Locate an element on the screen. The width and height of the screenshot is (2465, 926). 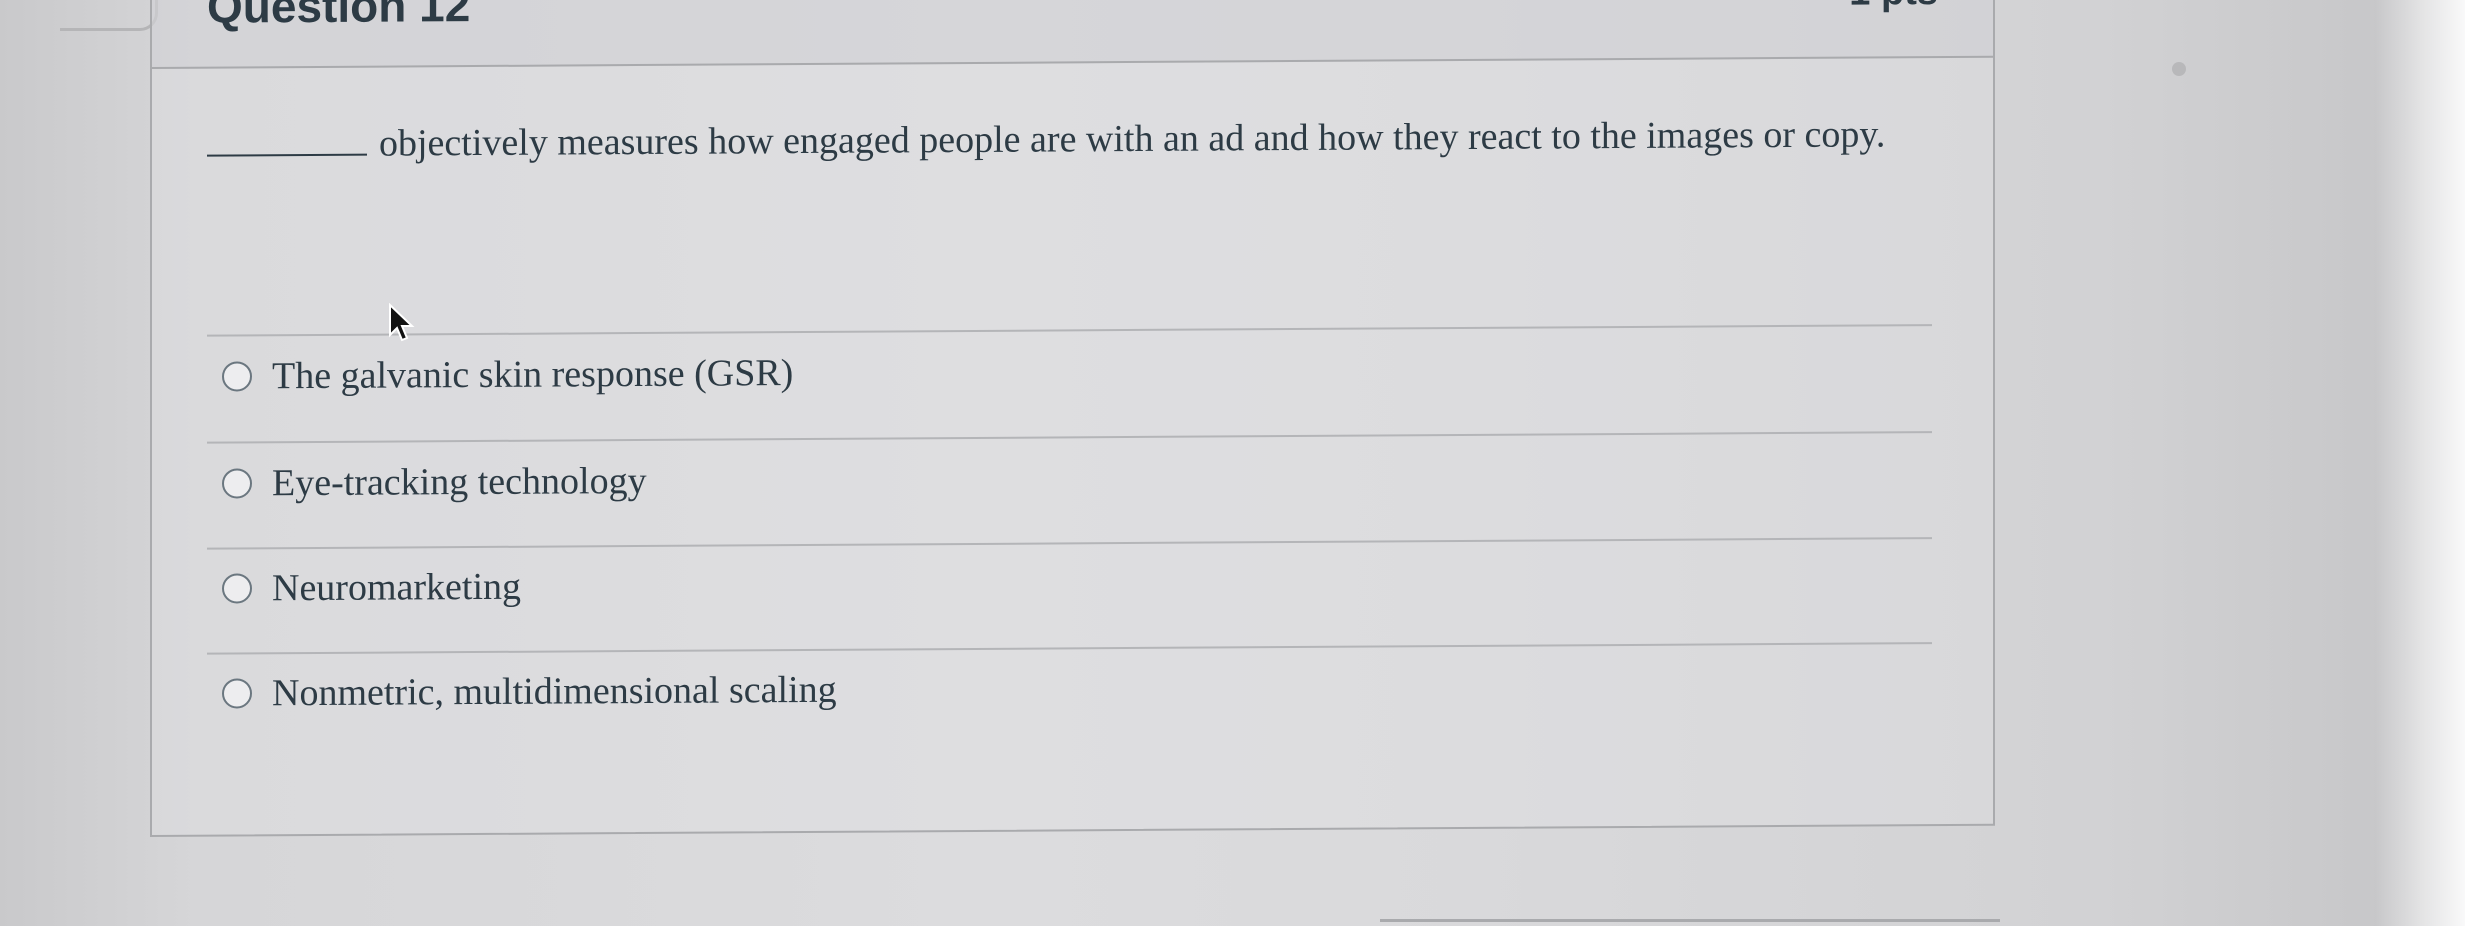
question-points: 1 pts is located at coordinates (1893, 7).